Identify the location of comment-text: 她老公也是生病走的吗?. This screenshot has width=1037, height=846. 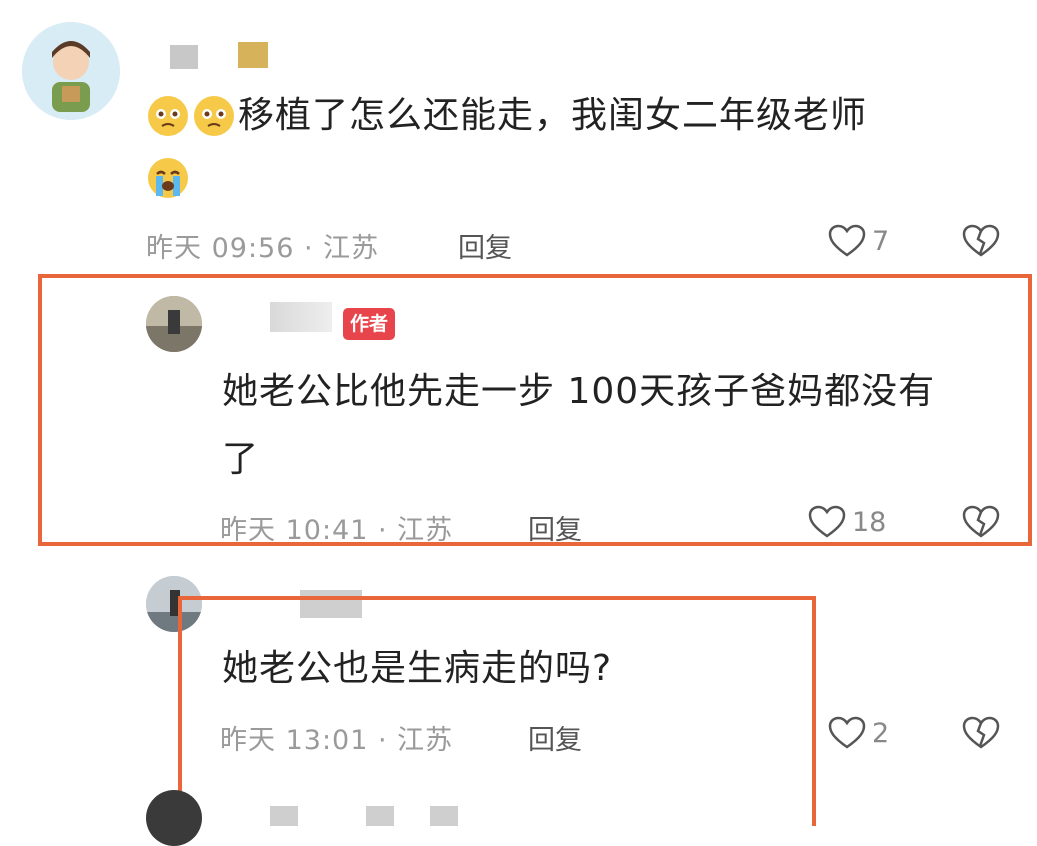
(417, 668).